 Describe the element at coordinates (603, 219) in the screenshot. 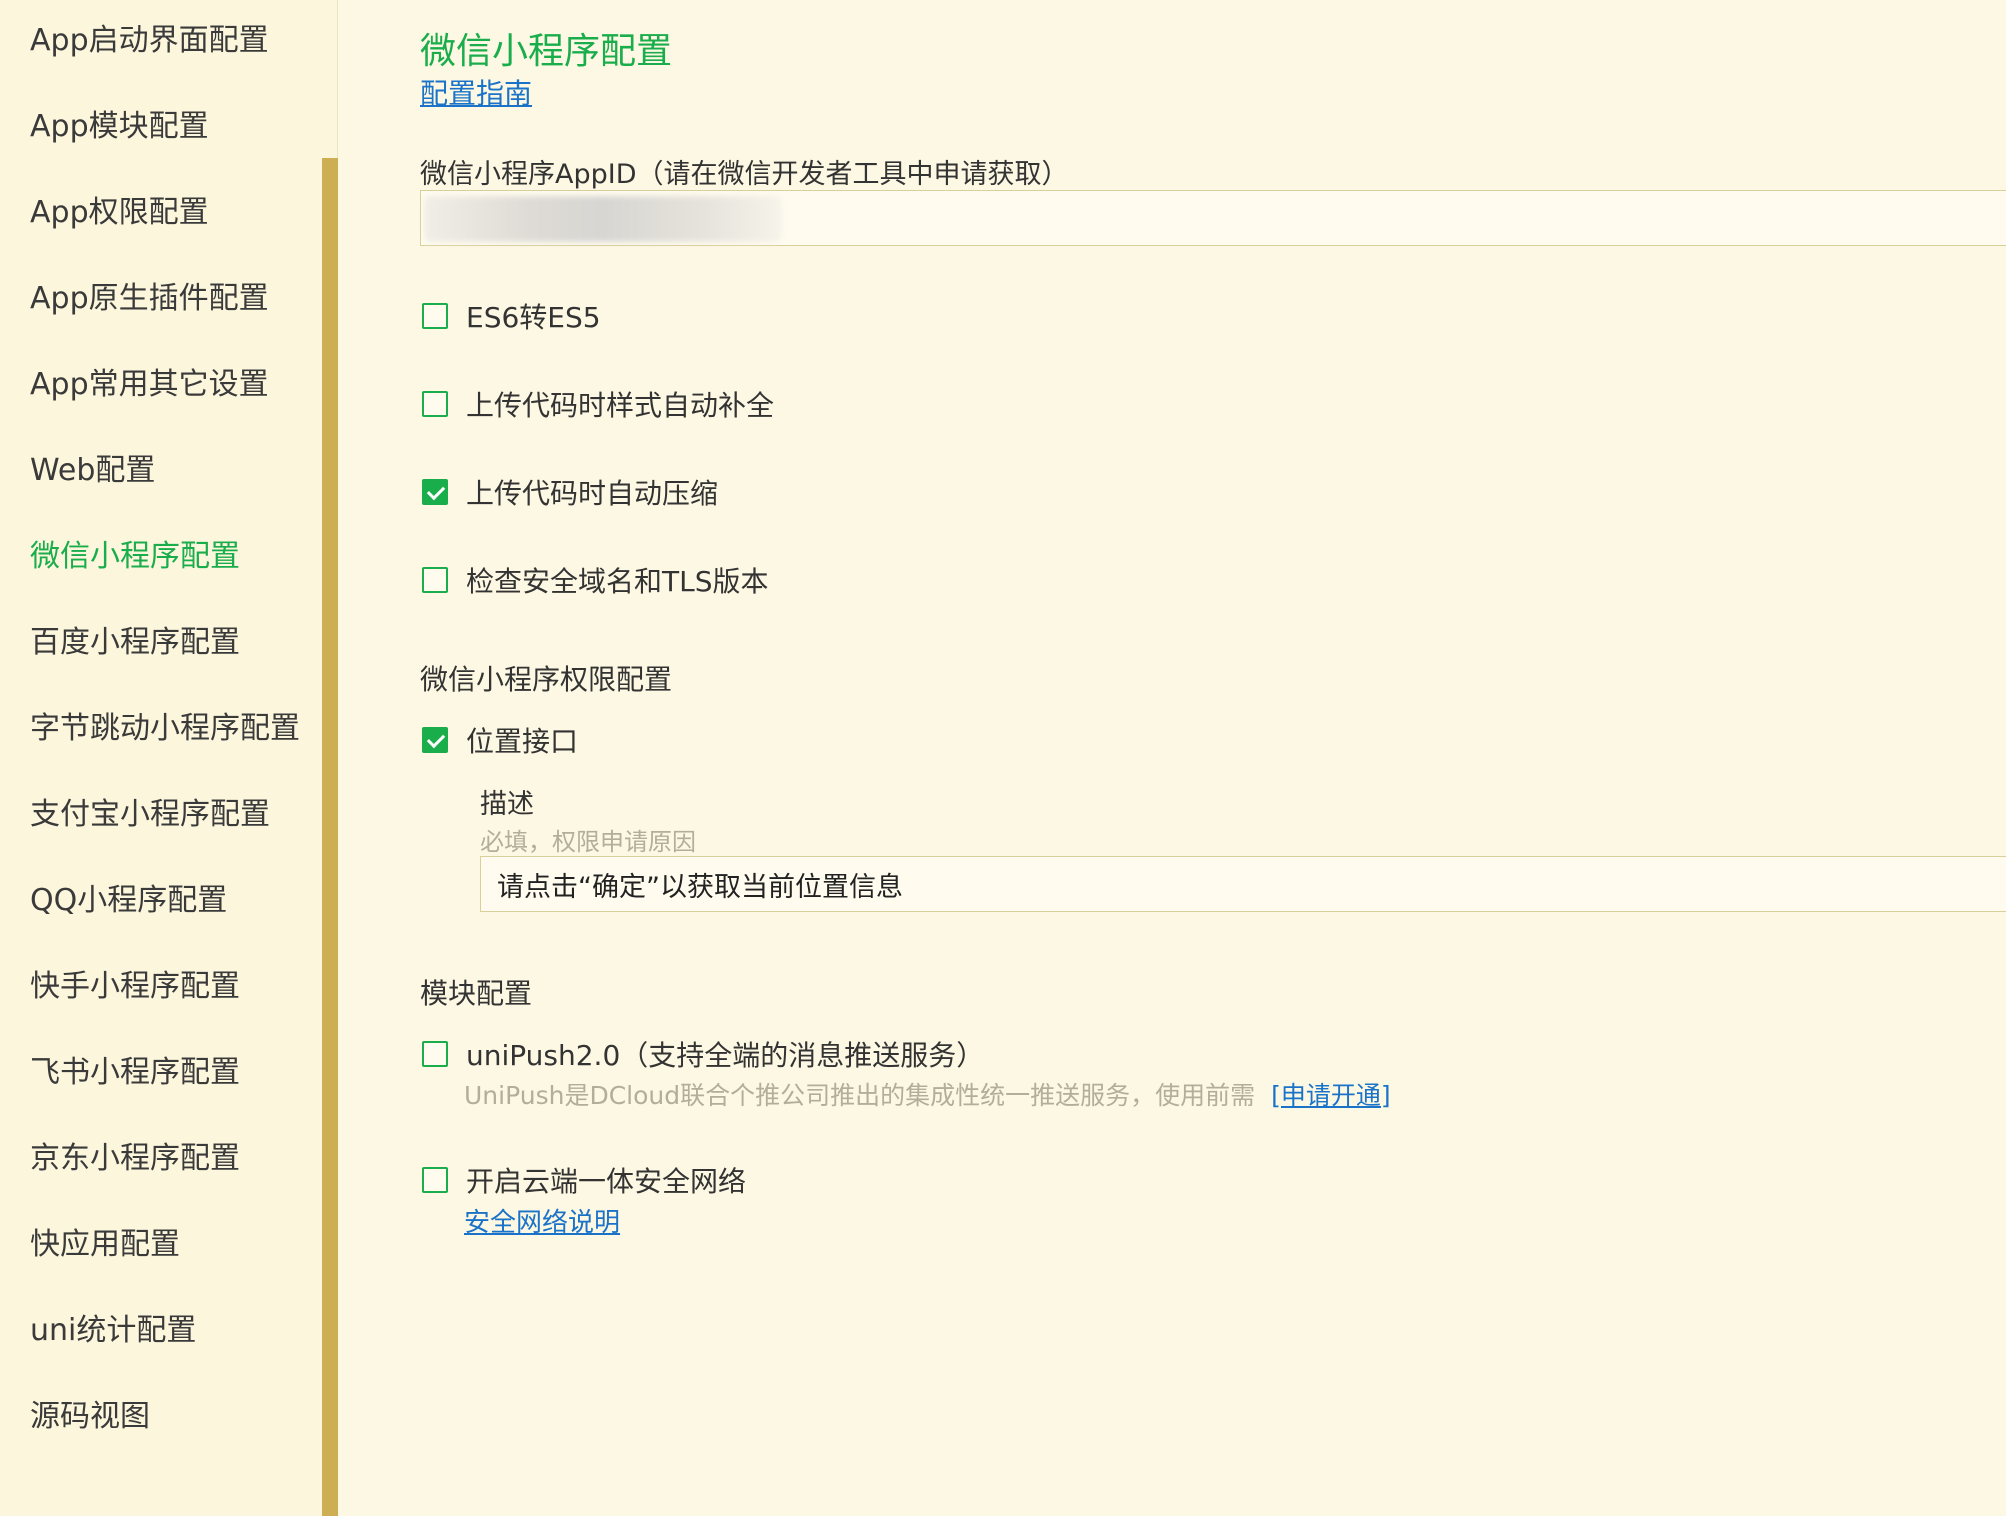

I see `appid-redaction` at that location.